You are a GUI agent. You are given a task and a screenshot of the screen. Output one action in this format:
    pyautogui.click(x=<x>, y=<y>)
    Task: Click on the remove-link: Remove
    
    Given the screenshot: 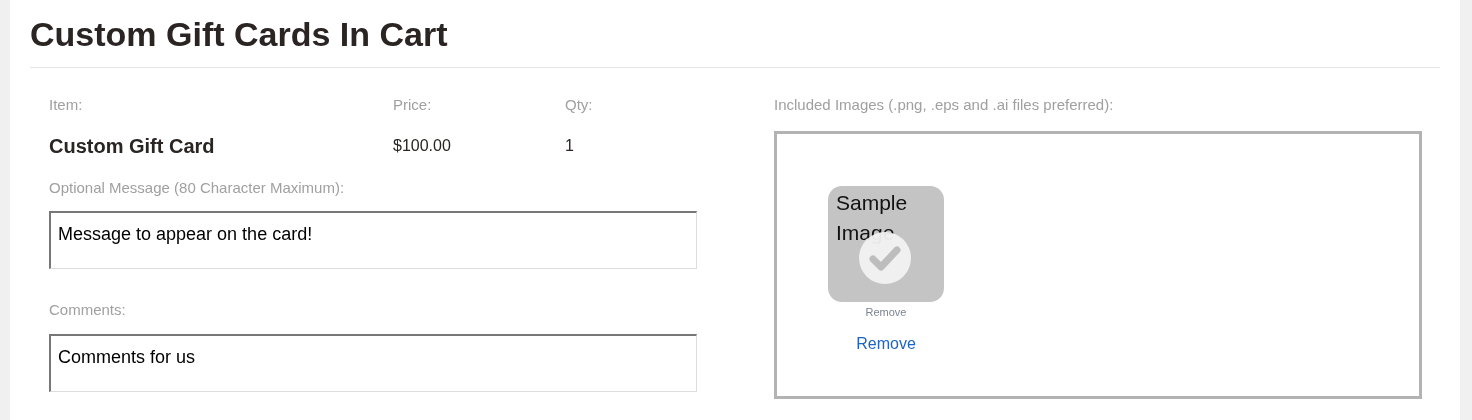 What is the action you would take?
    pyautogui.click(x=886, y=344)
    